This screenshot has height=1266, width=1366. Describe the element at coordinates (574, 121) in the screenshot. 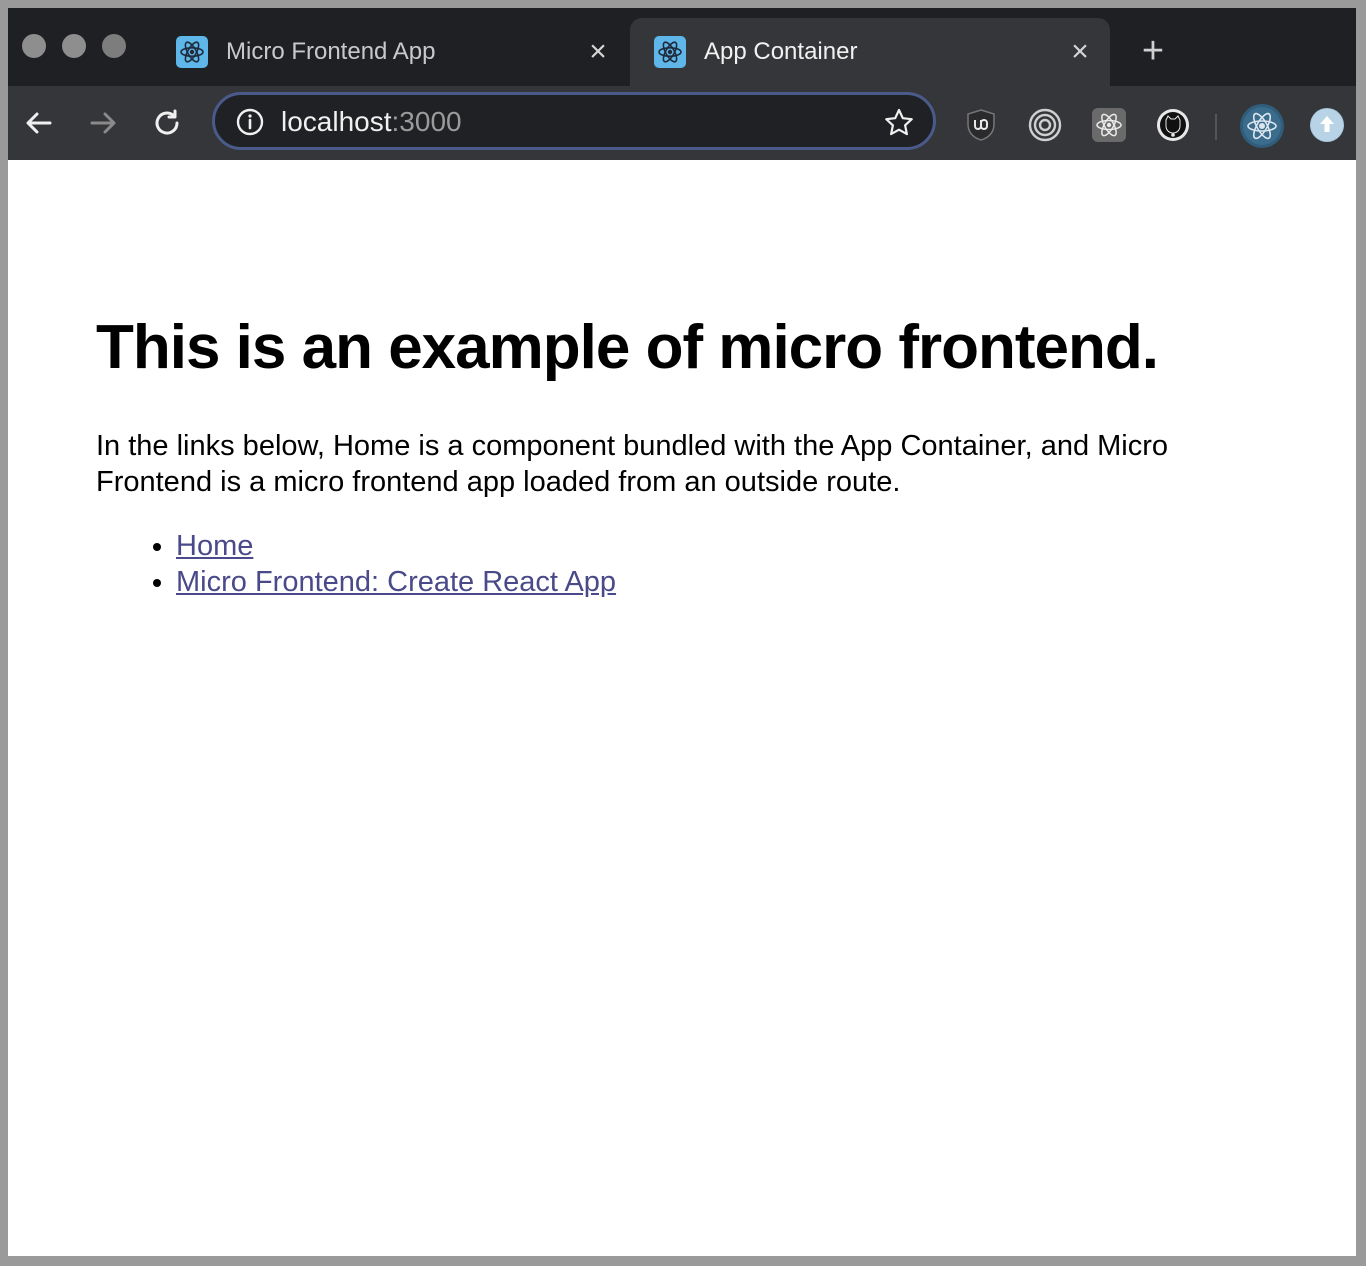

I see `address-bar: localhost:3000` at that location.